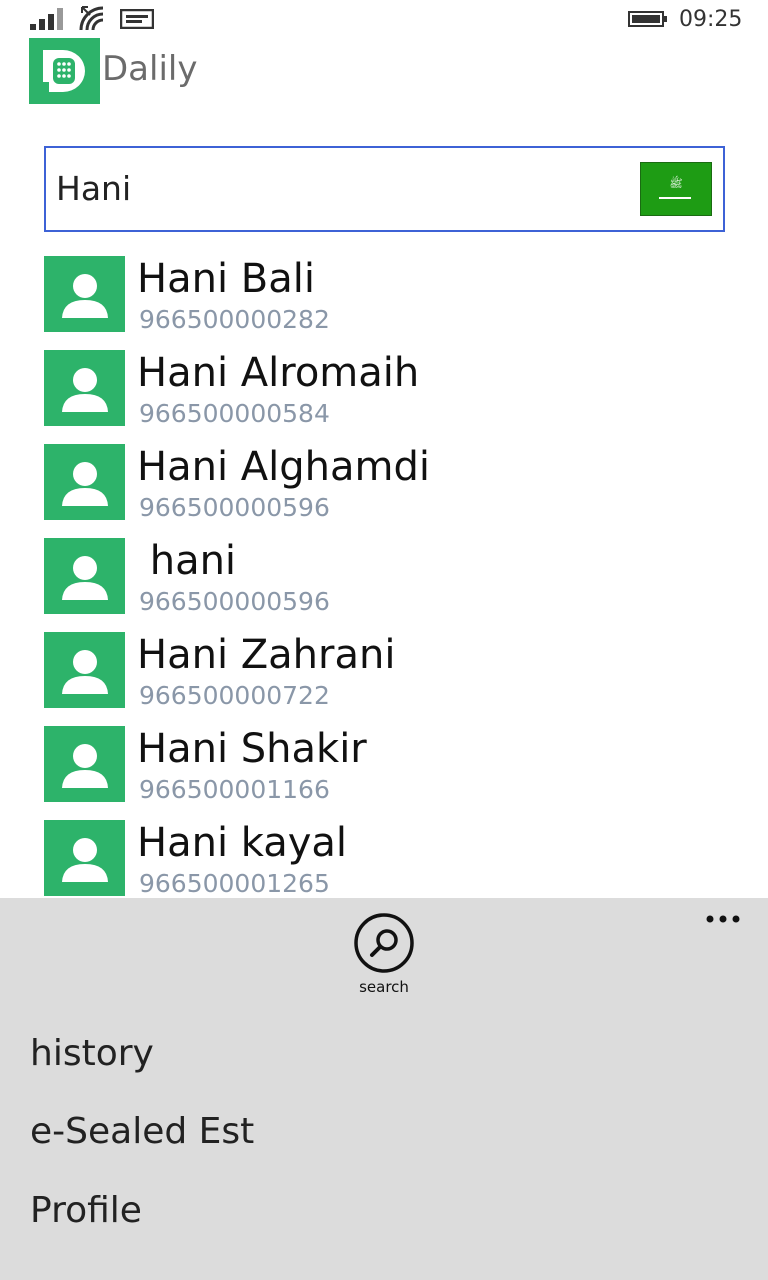 The height and width of the screenshot is (1280, 768). Describe the element at coordinates (647, 19) in the screenshot. I see `battery-icon` at that location.